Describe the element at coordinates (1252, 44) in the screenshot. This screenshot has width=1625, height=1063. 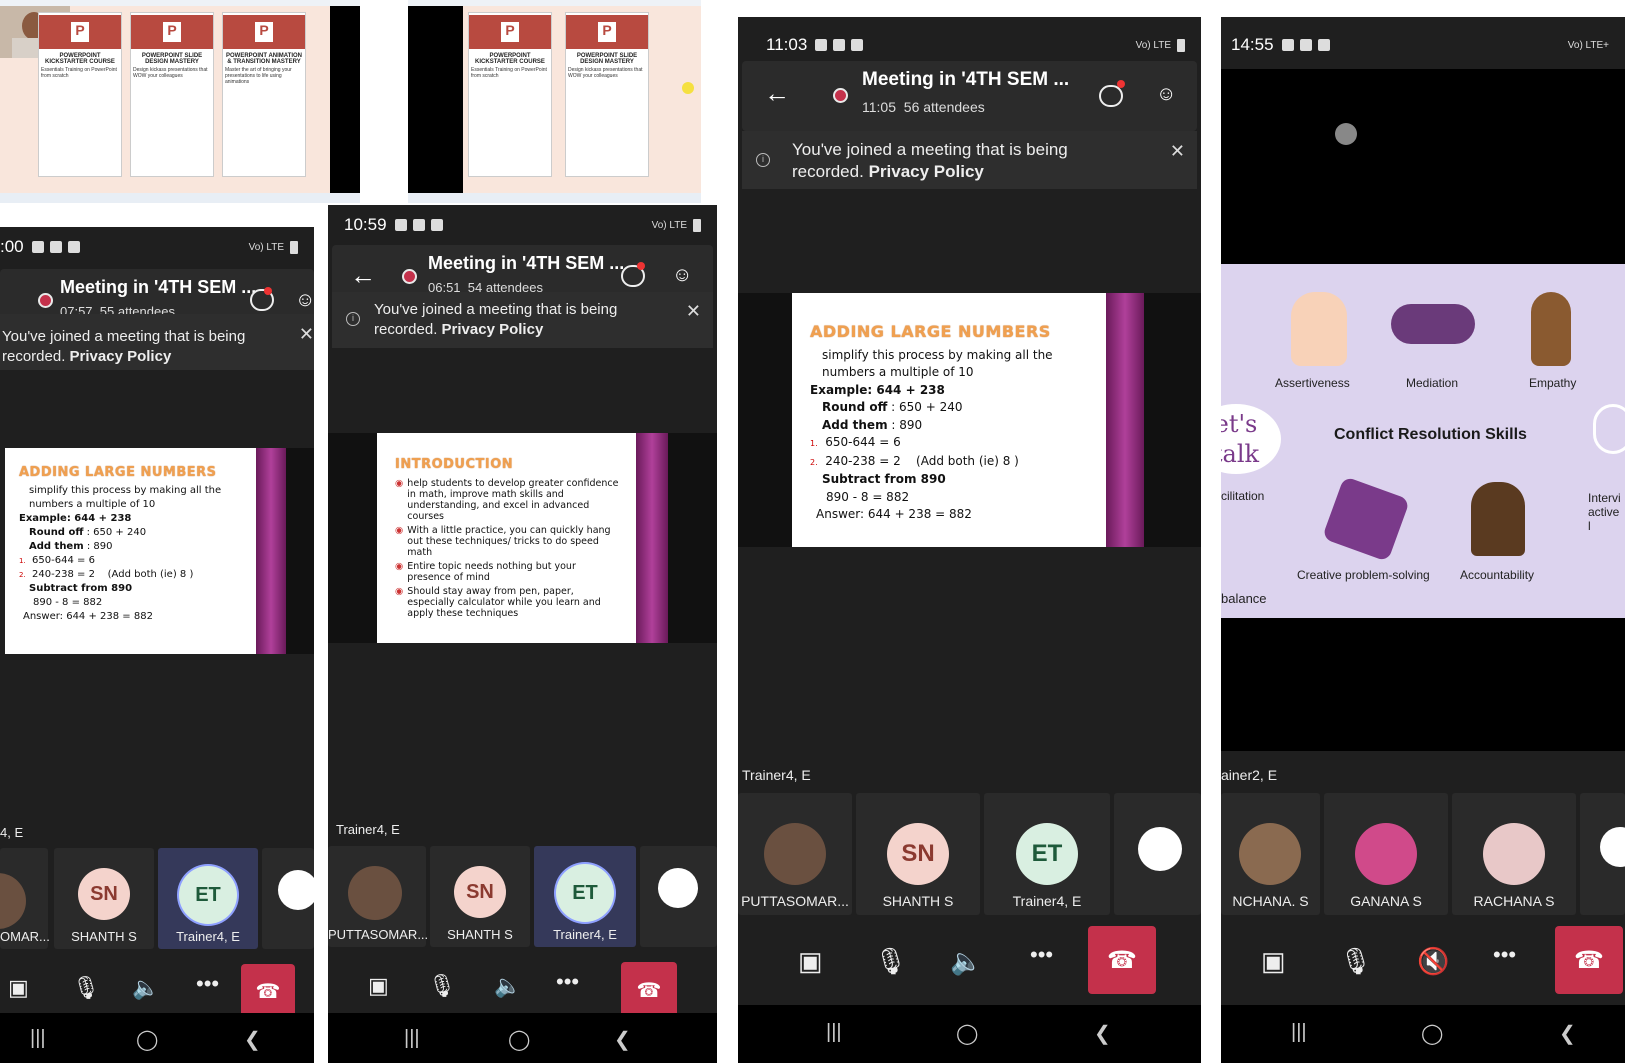
I see `status-time: 14:55` at that location.